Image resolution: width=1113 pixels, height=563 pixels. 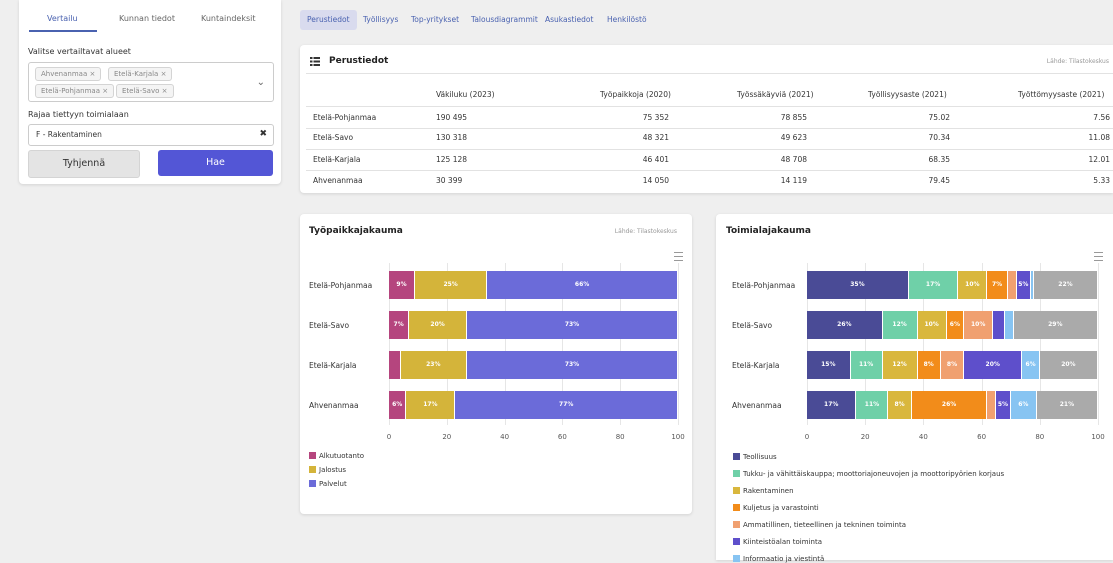 I want to click on tab-talousdiagrammit: Talousdiagrammit, so click(x=504, y=20).